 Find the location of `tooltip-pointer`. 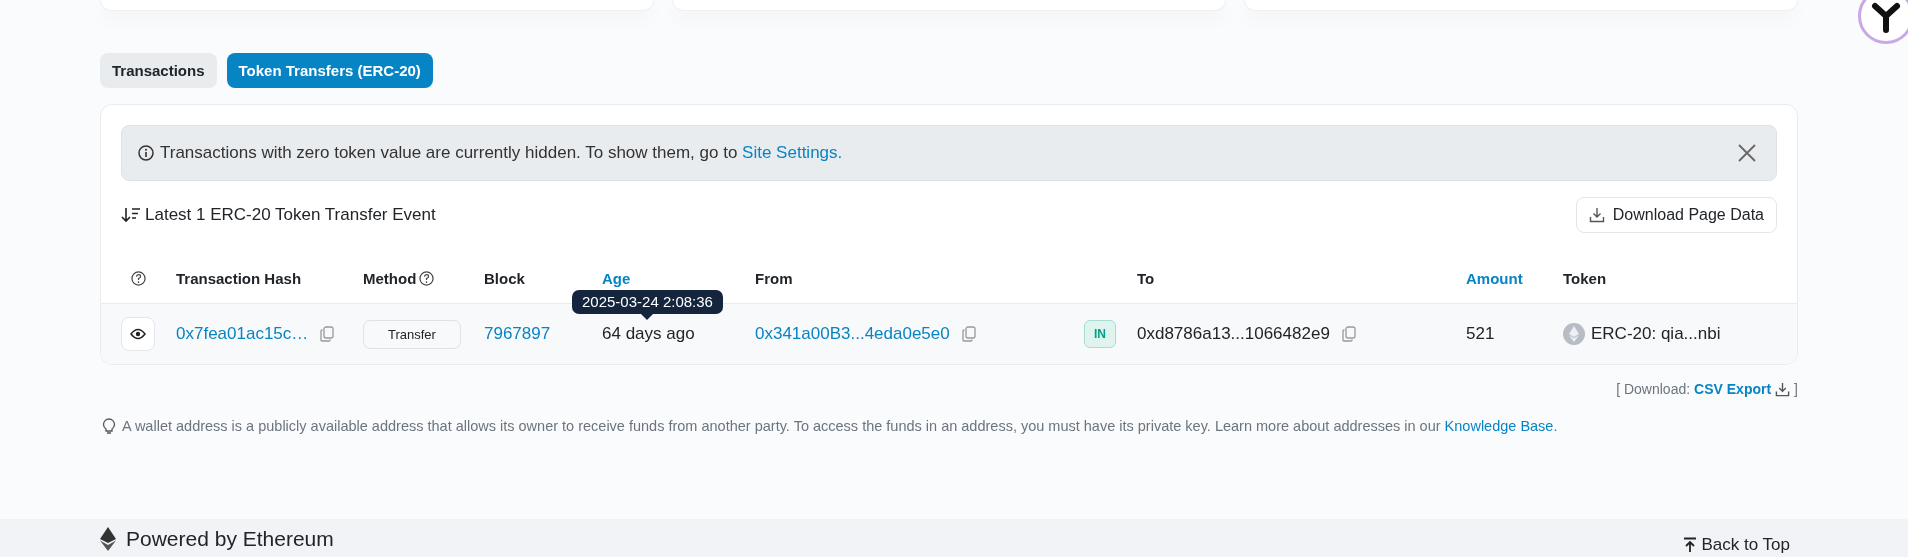

tooltip-pointer is located at coordinates (647, 317).